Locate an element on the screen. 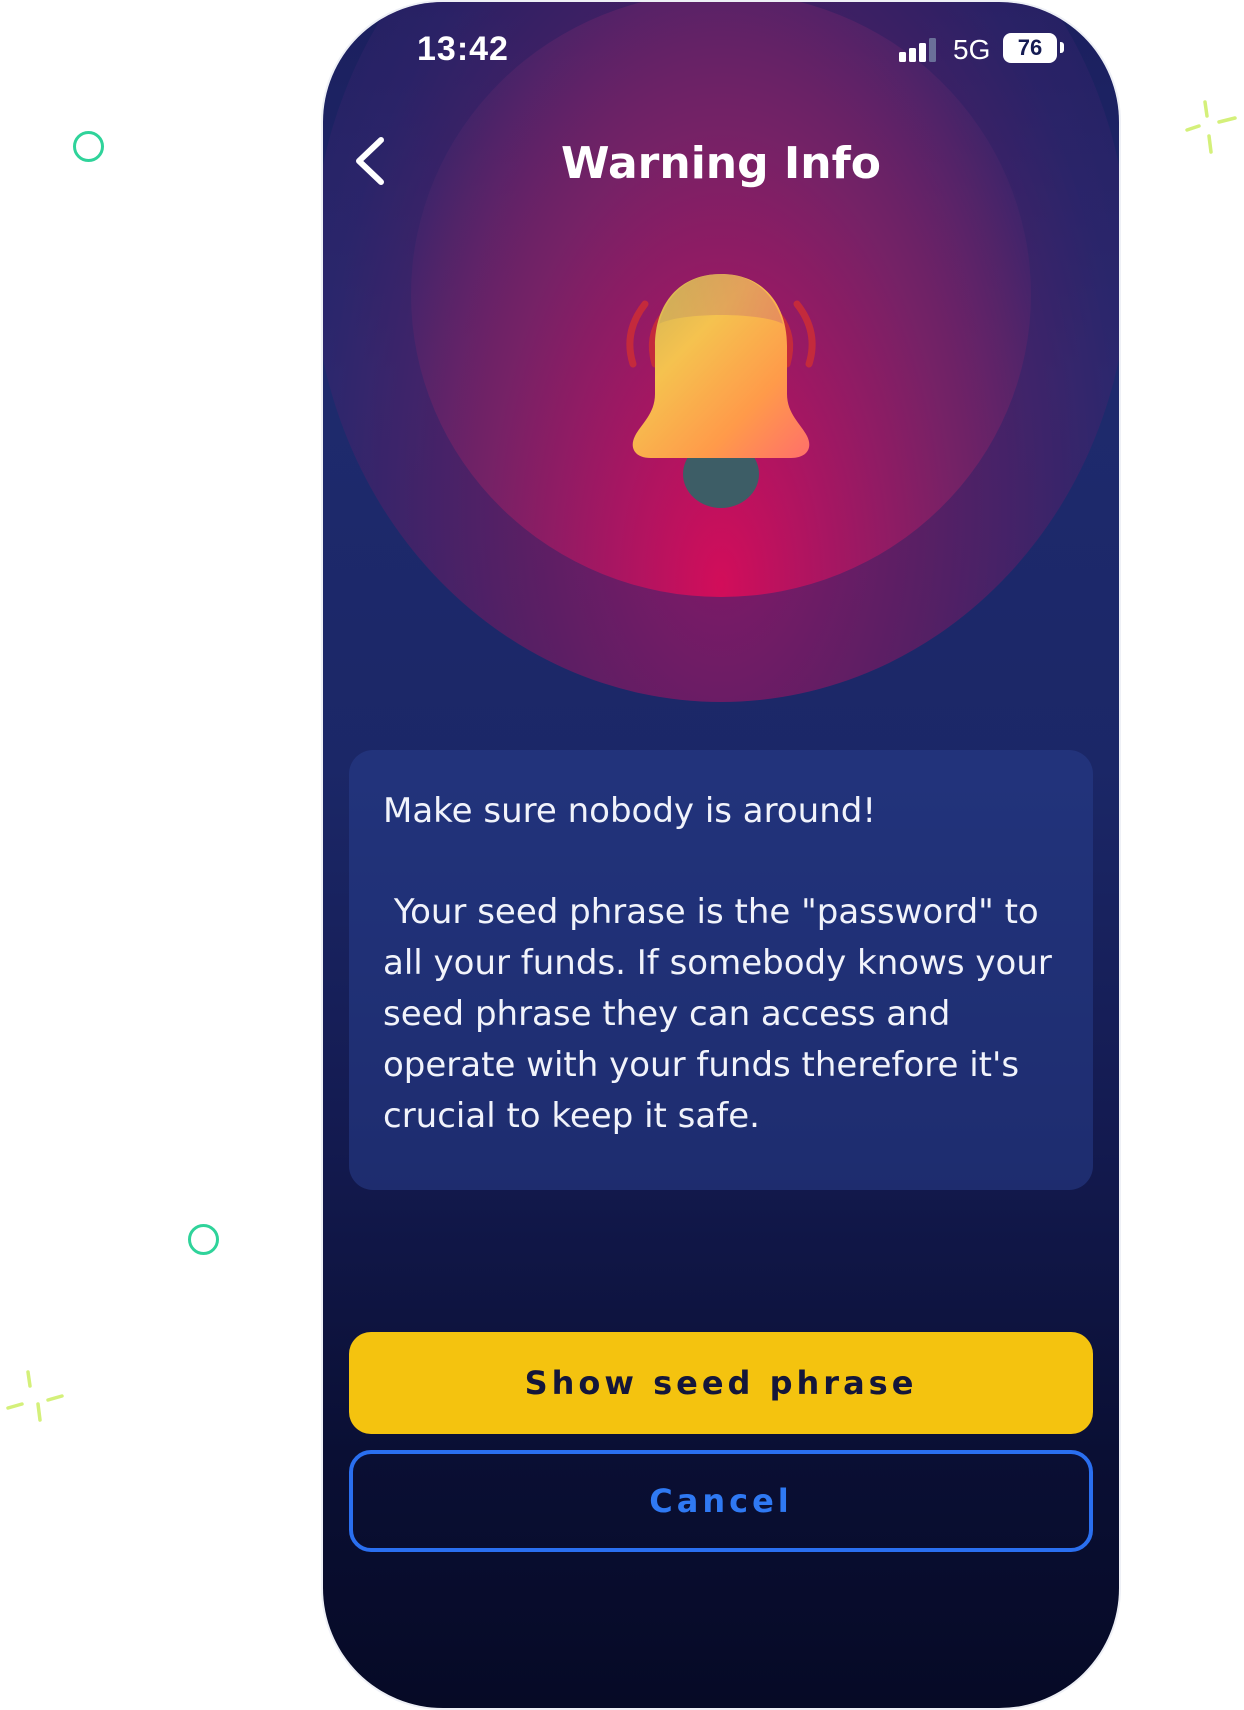 The width and height of the screenshot is (1244, 1710). warning-heading: Make sure nobody is around! is located at coordinates (629, 811).